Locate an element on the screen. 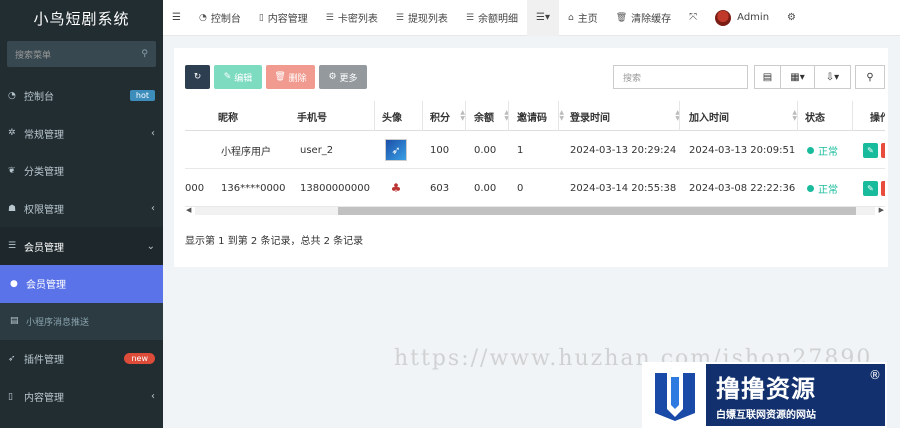 The width and height of the screenshot is (900, 428). sidebar-item-push: ▤ 小程序消息推送 is located at coordinates (81, 321).